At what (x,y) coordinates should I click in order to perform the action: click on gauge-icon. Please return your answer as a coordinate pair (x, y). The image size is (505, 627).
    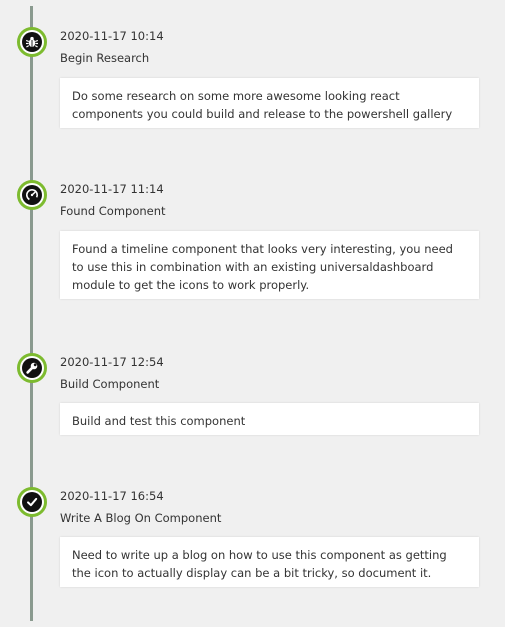
    Looking at the image, I should click on (32, 195).